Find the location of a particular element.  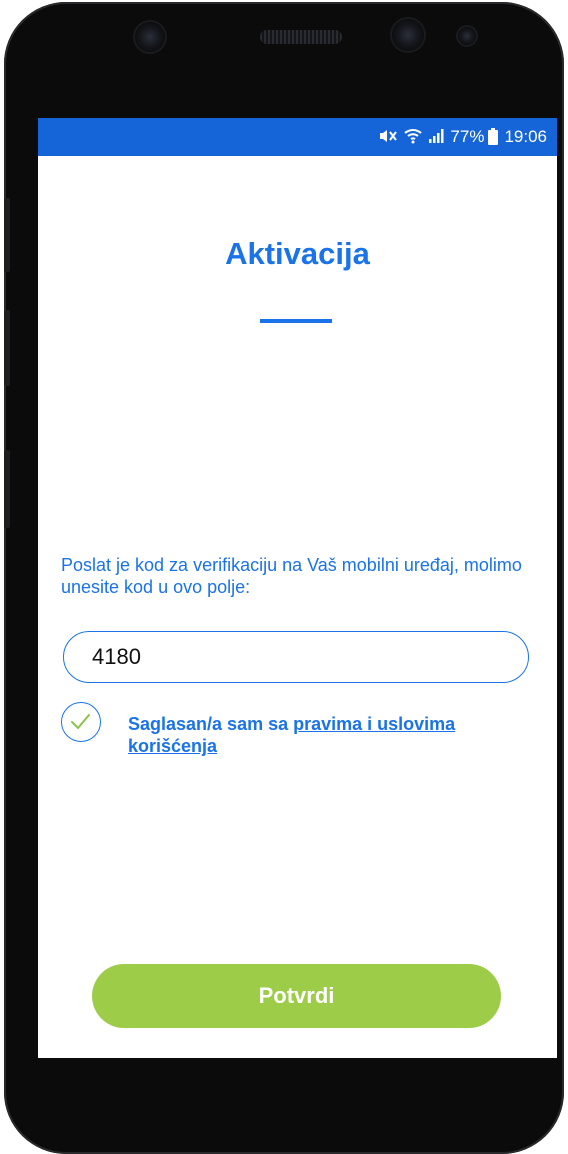

wifi-icon is located at coordinates (413, 137).